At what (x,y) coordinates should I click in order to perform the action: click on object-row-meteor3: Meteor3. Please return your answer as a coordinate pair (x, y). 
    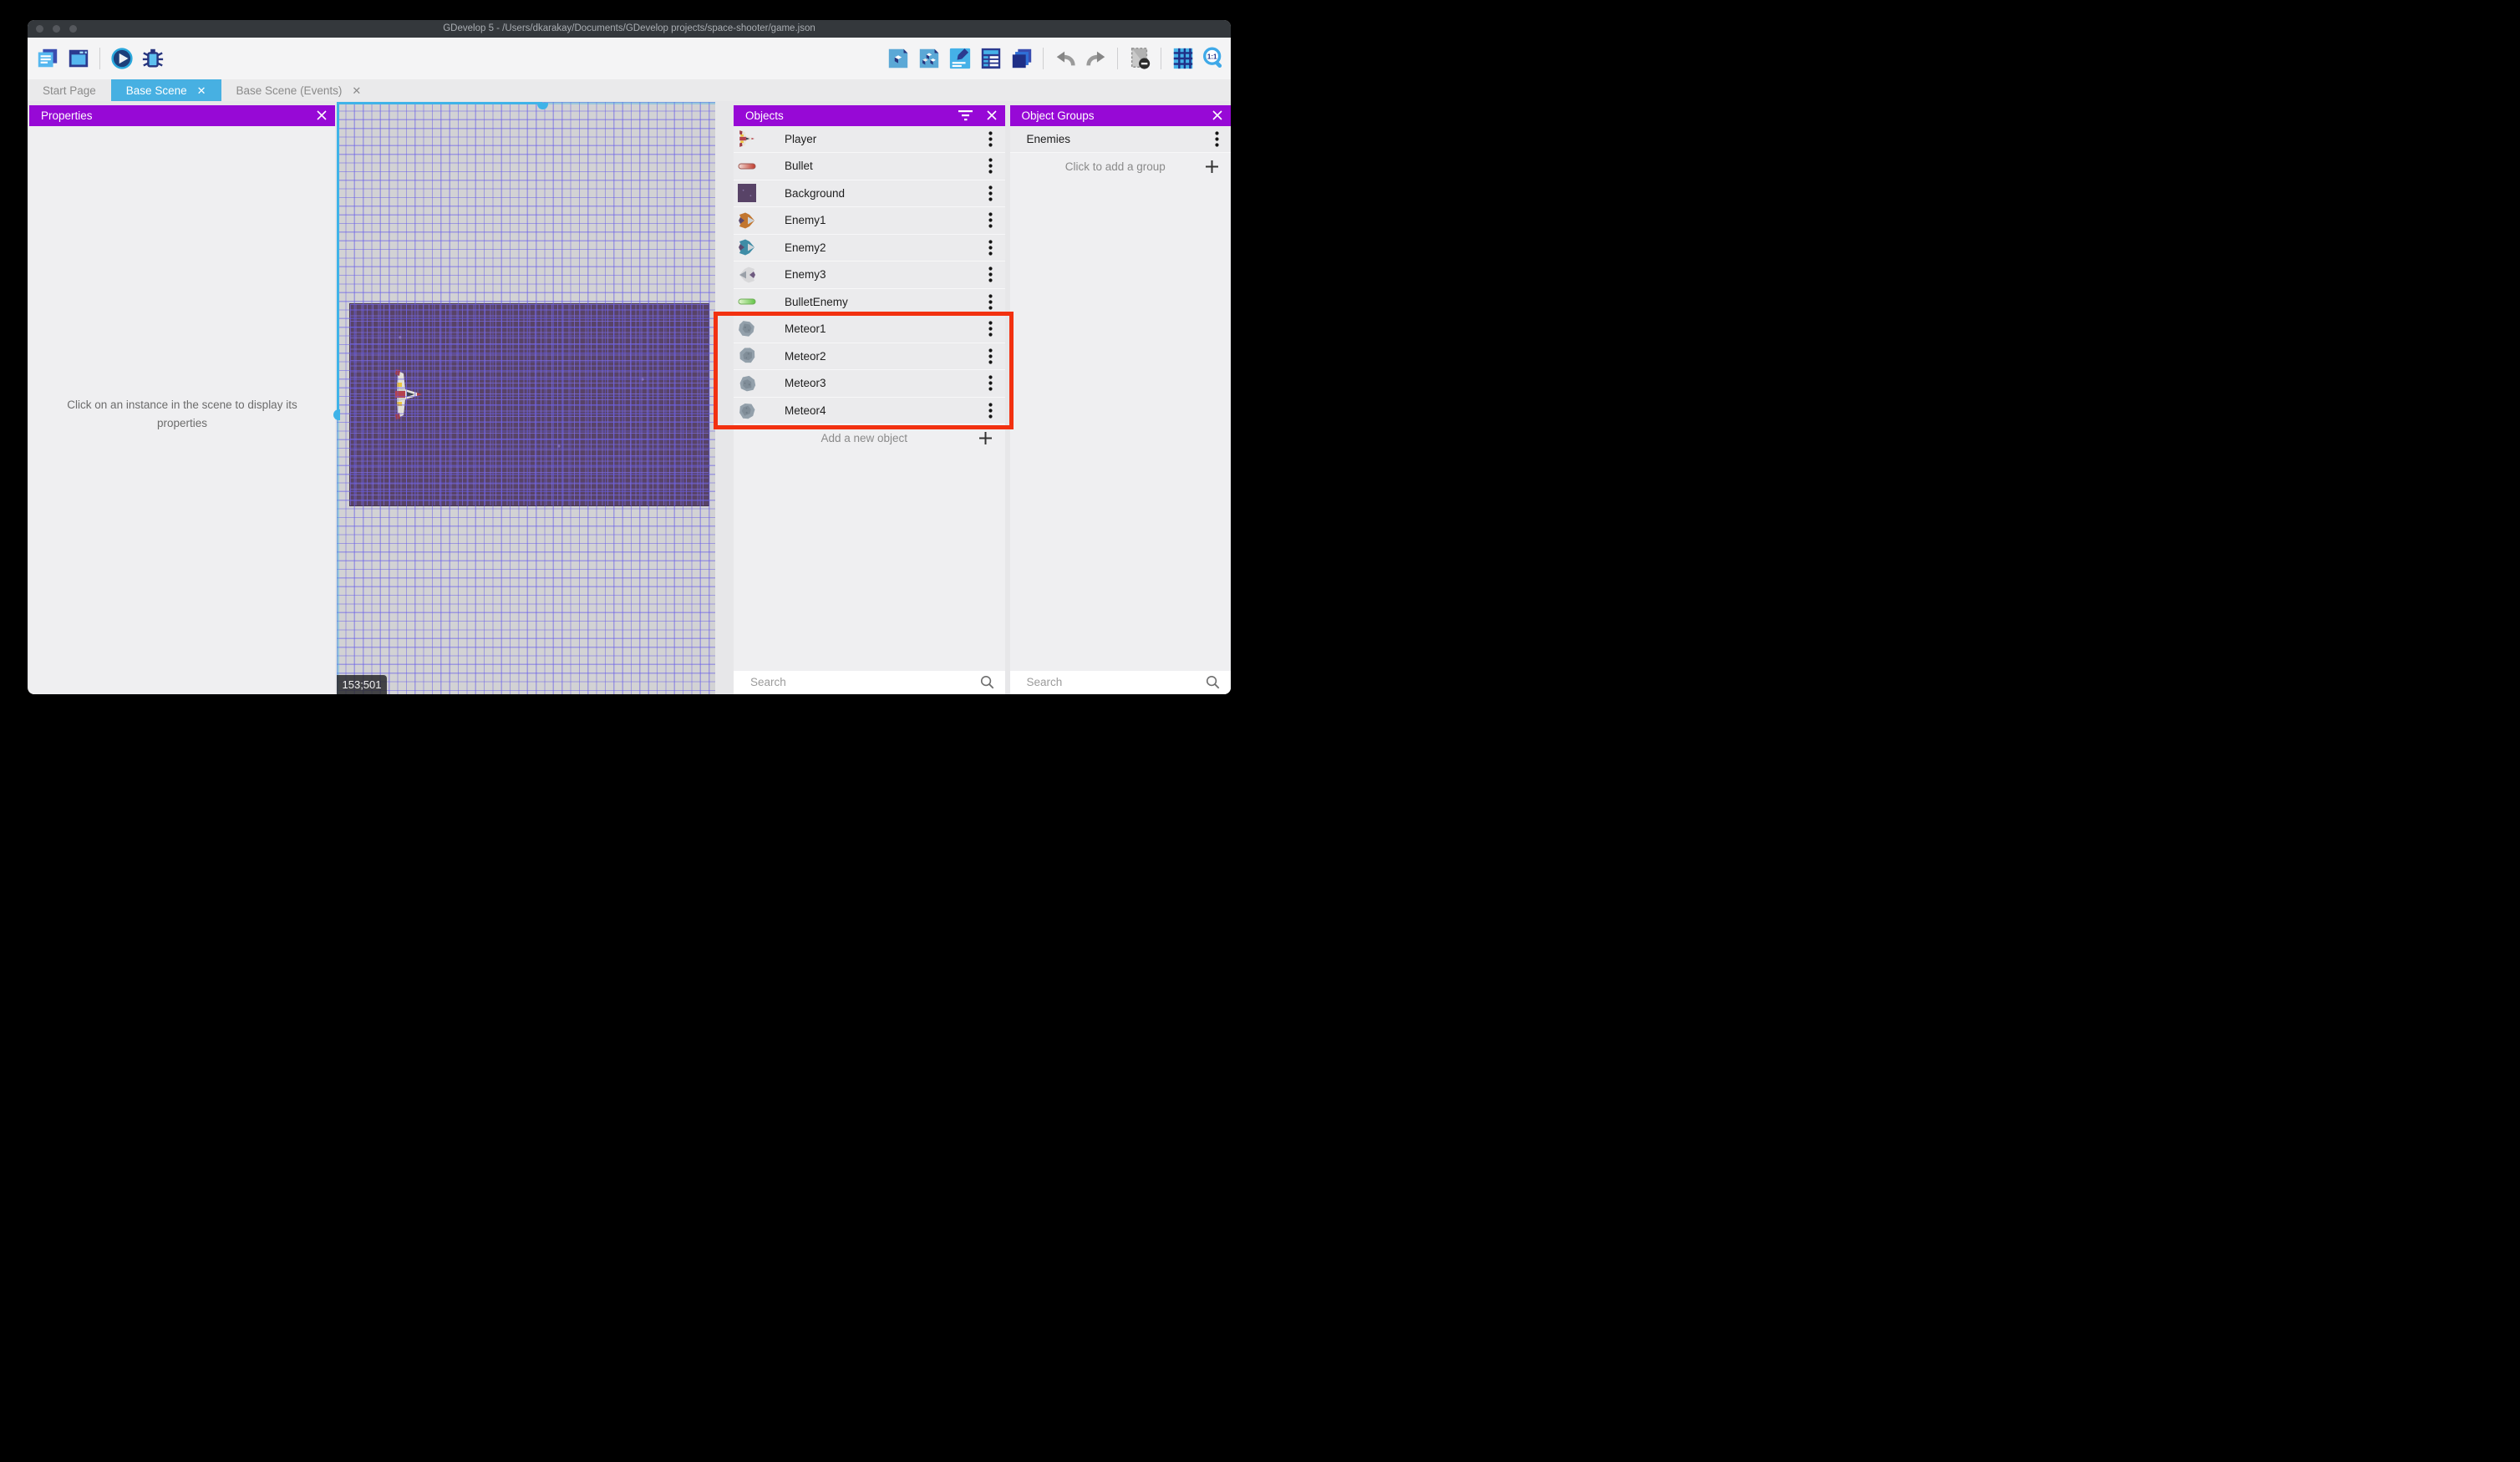
    Looking at the image, I should click on (869, 384).